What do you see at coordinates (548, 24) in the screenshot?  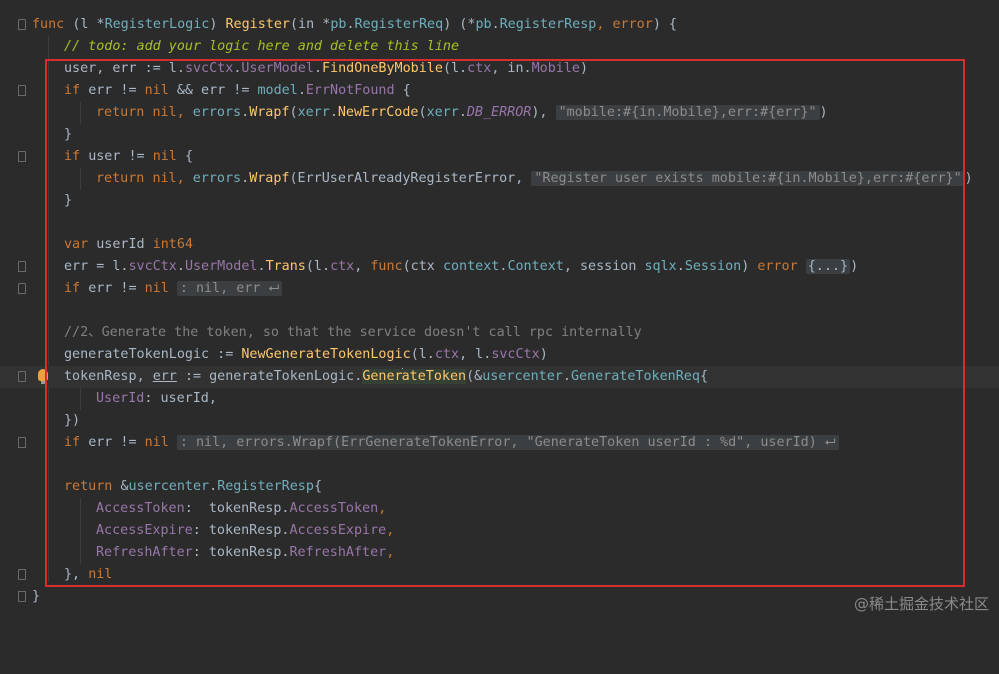 I see `token: RegisterResp` at bounding box center [548, 24].